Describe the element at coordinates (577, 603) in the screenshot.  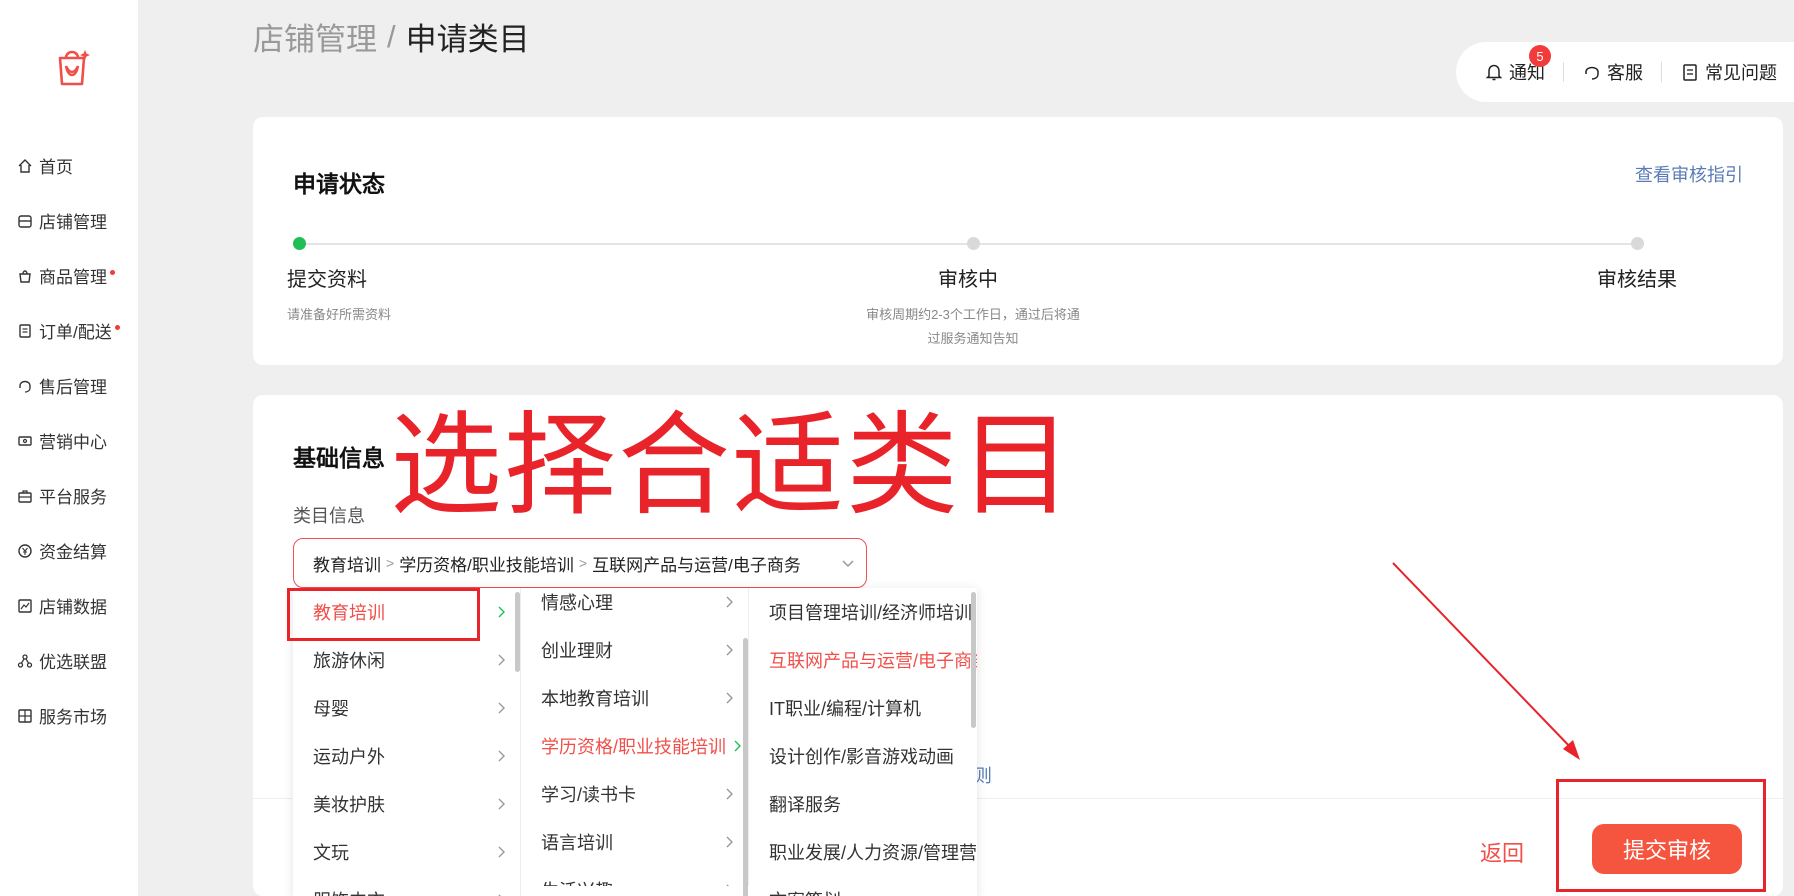
I see `option-label: 情感心理` at that location.